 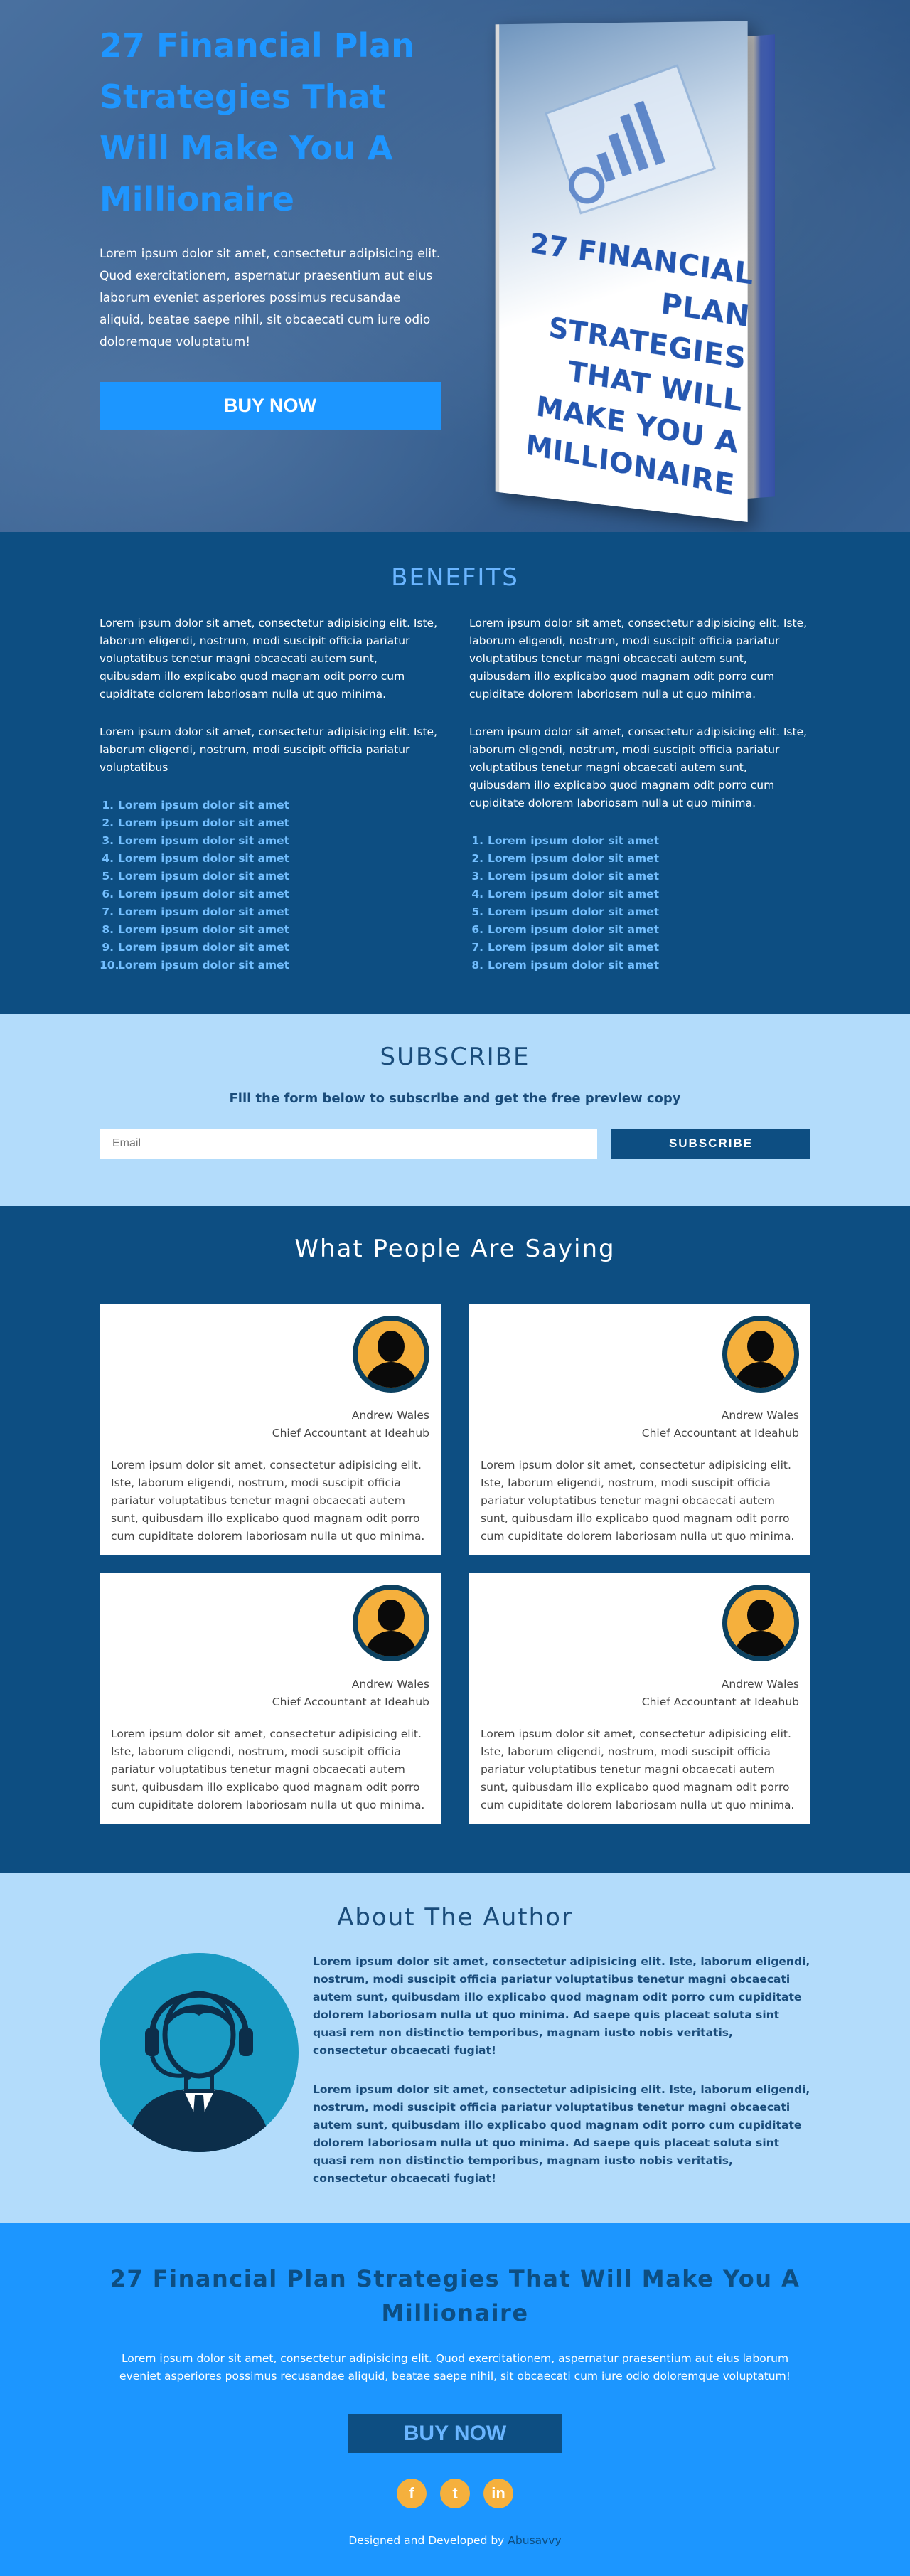 I want to click on testimonials-title: What People Are Saying, so click(x=455, y=1249).